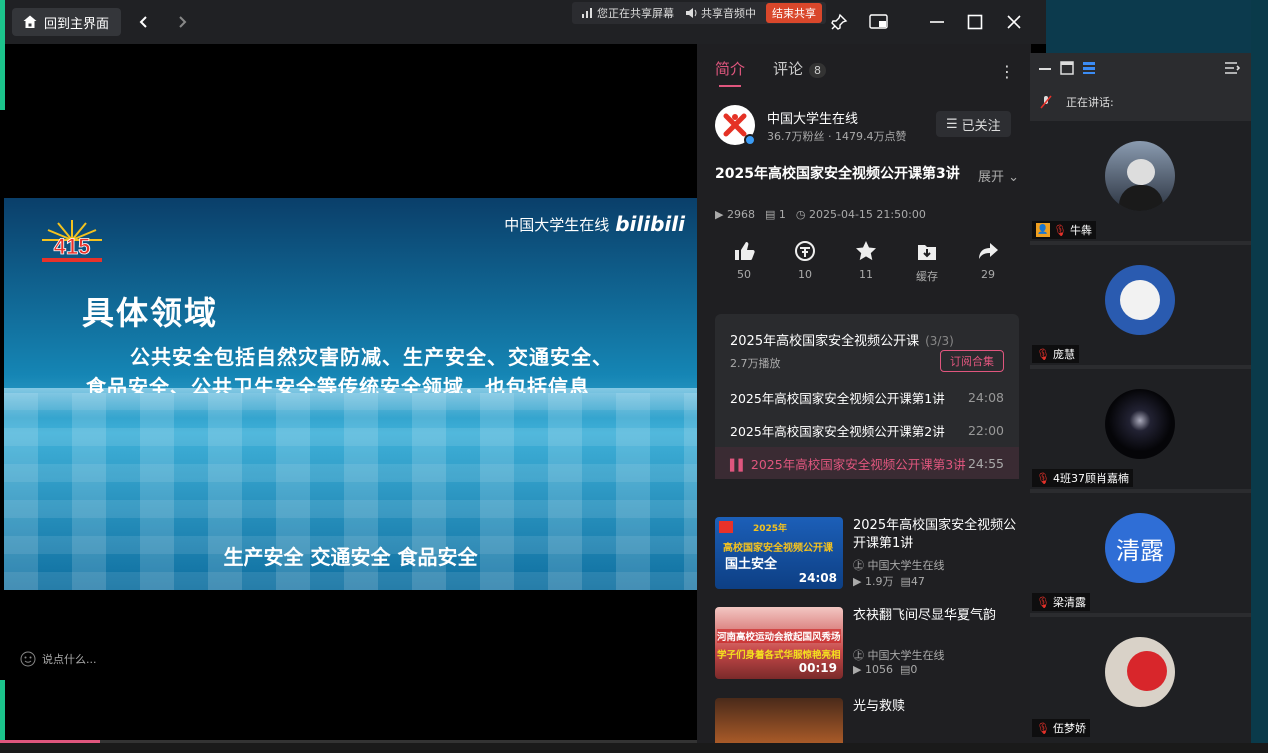 The image size is (1268, 753). Describe the element at coordinates (937, 22) in the screenshot. I see `minimize-button` at that location.